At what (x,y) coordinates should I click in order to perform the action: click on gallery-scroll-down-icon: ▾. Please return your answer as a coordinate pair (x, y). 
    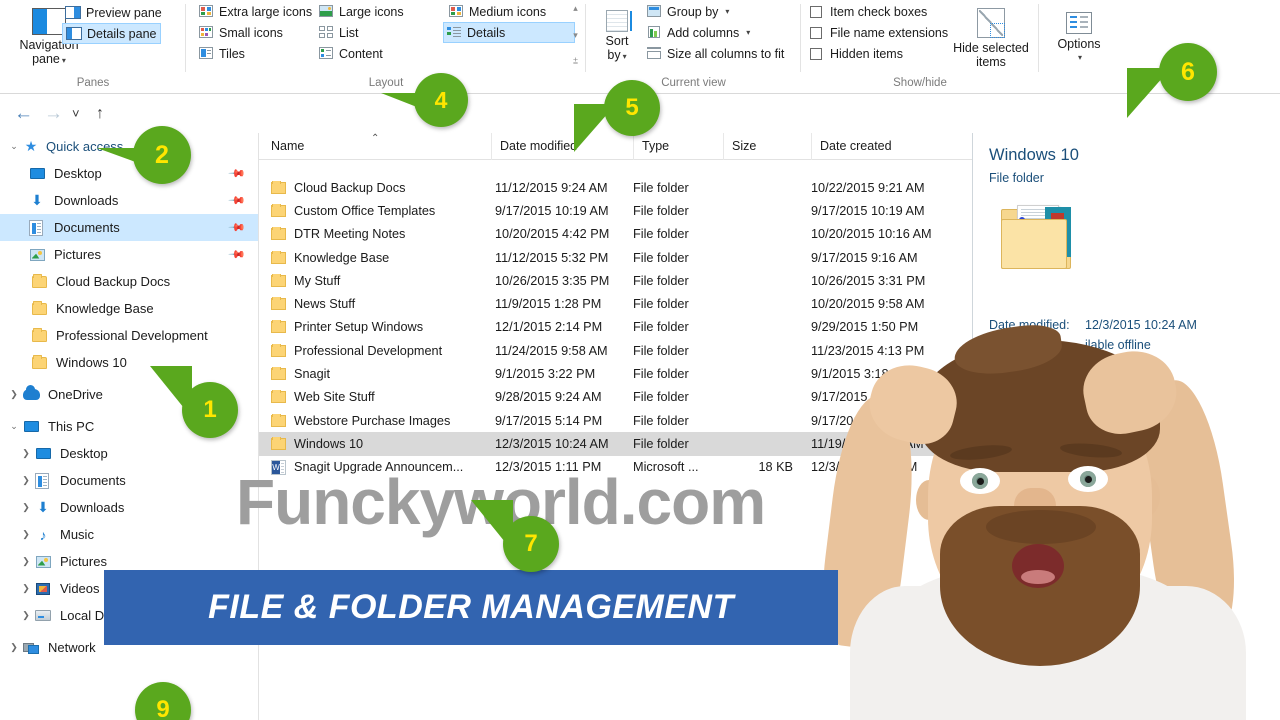
    Looking at the image, I should click on (575, 35).